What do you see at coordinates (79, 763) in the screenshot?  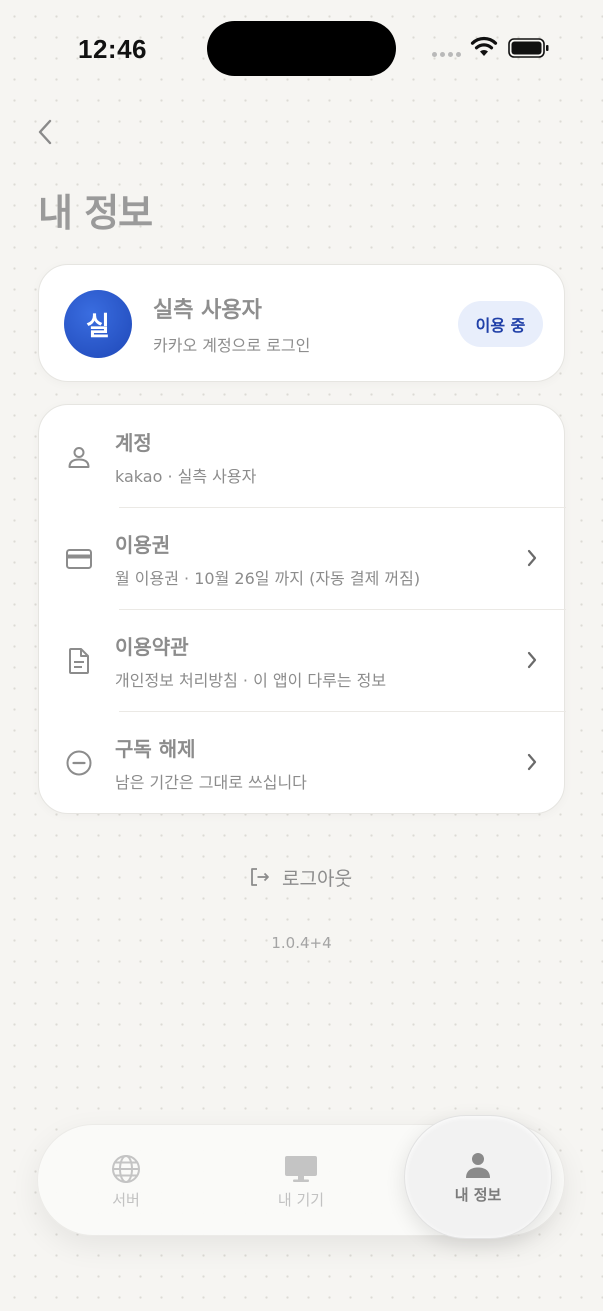 I see `minus-circle-icon` at bounding box center [79, 763].